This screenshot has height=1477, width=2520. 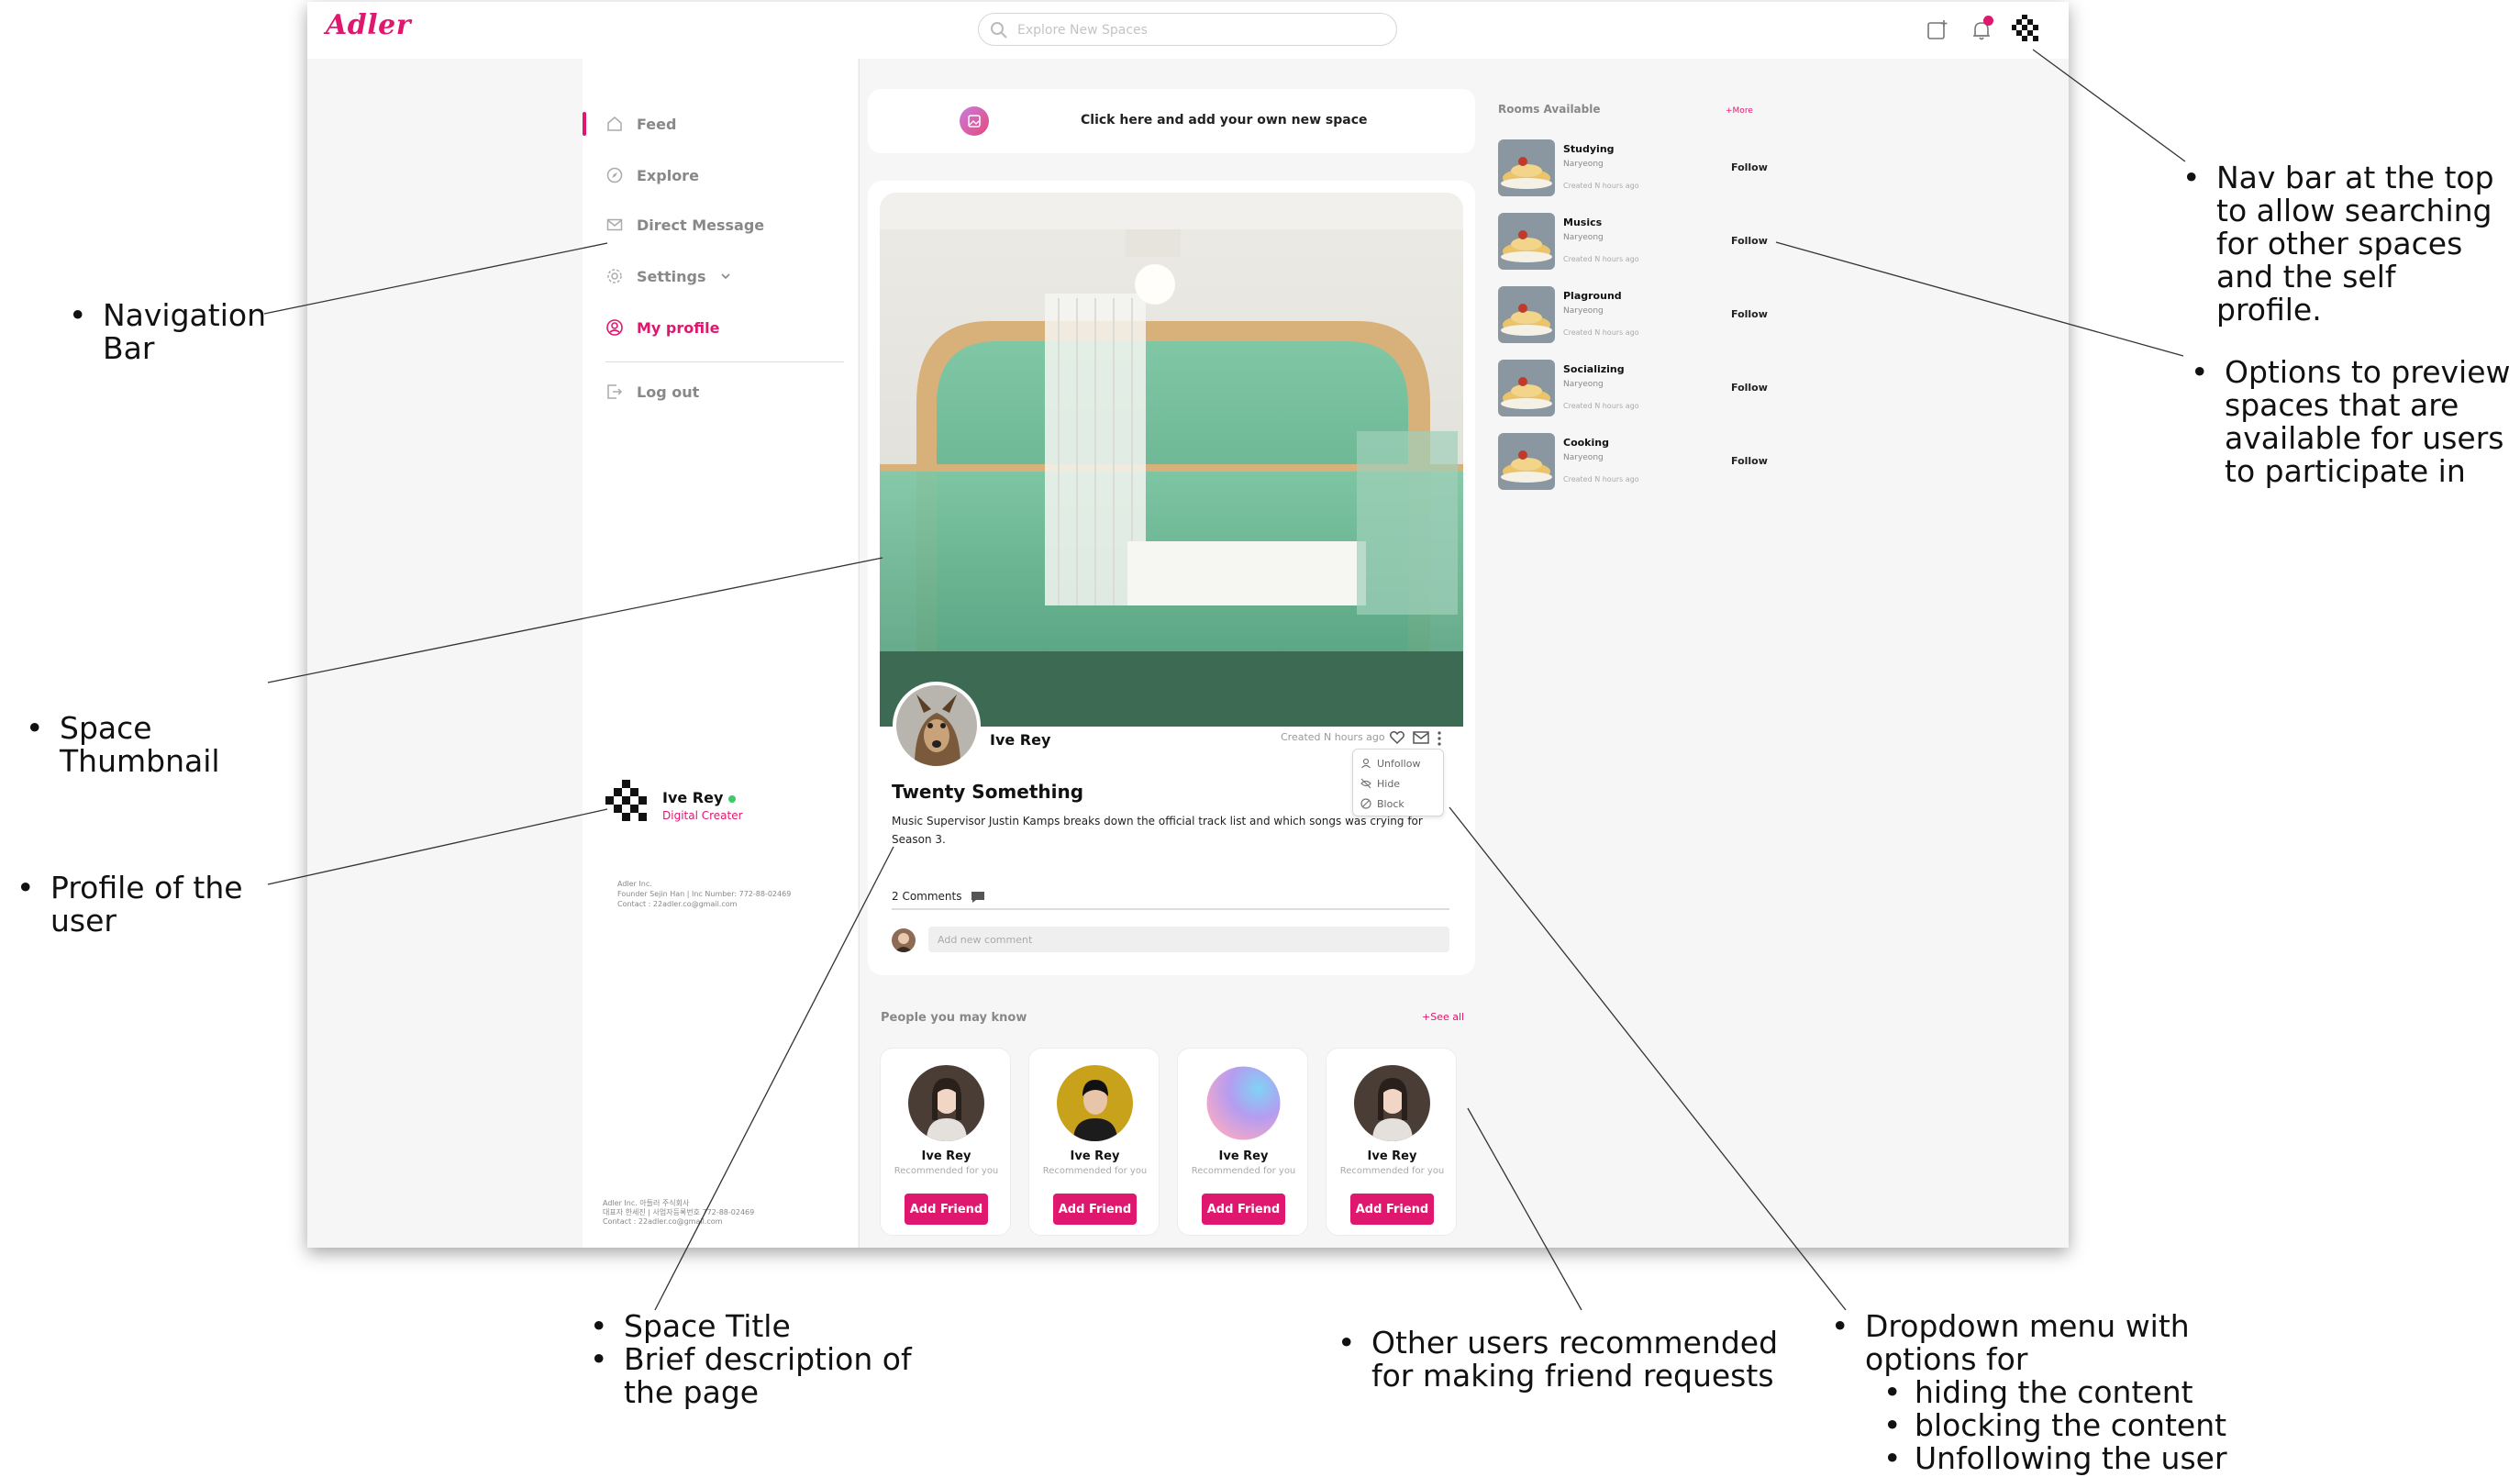 What do you see at coordinates (1739, 111) in the screenshot?
I see `rooms-more-link: +More` at bounding box center [1739, 111].